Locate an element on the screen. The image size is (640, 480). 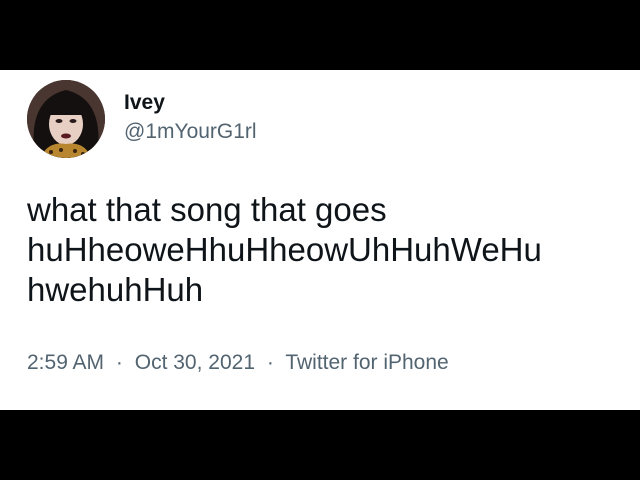
author-display-name: Ivey is located at coordinates (190, 103).